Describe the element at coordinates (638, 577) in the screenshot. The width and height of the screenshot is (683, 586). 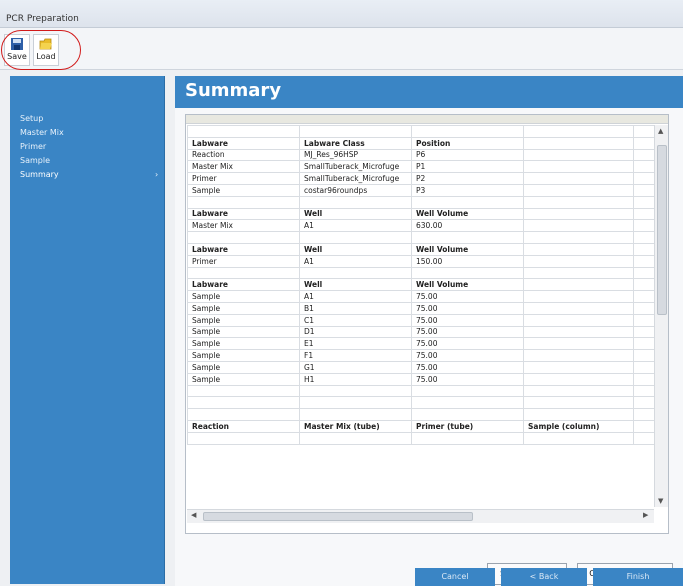
I see `finish-button: Finish` at that location.